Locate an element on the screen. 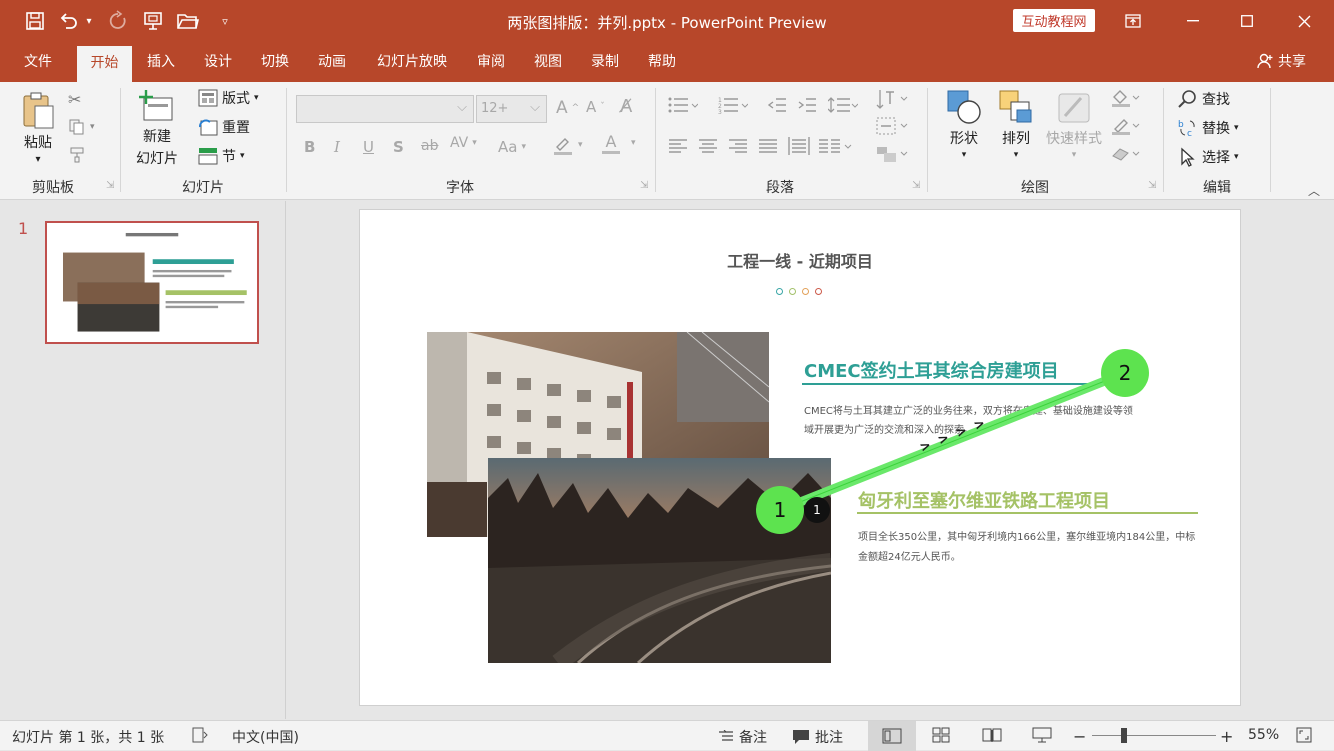 The image size is (1334, 751). highlight-icon: ▾ is located at coordinates (567, 145).